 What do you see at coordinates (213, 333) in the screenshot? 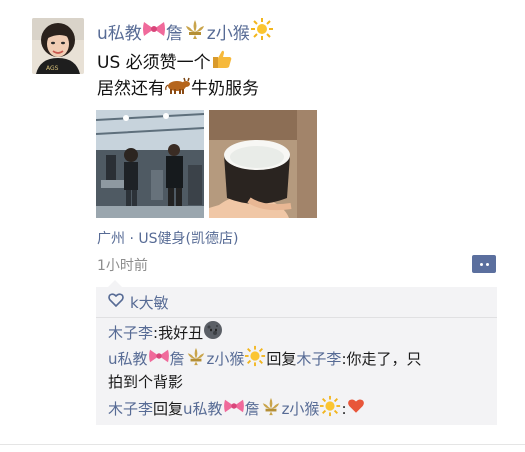
I see `new-moon-face-icon` at bounding box center [213, 333].